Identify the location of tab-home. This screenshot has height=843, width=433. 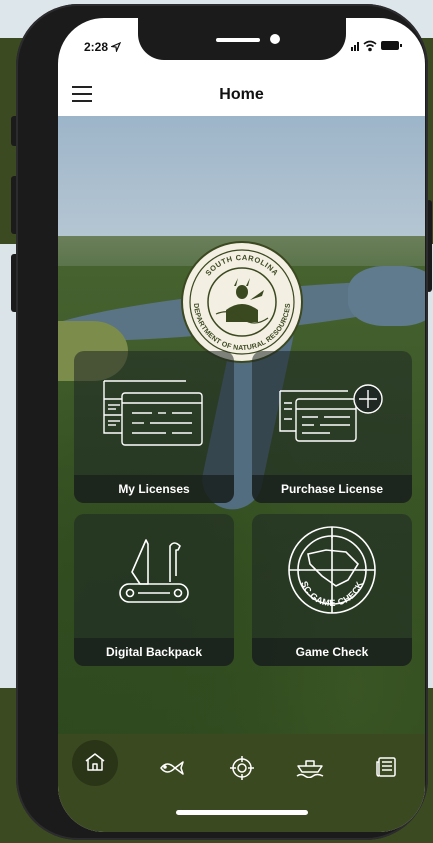
(95, 763).